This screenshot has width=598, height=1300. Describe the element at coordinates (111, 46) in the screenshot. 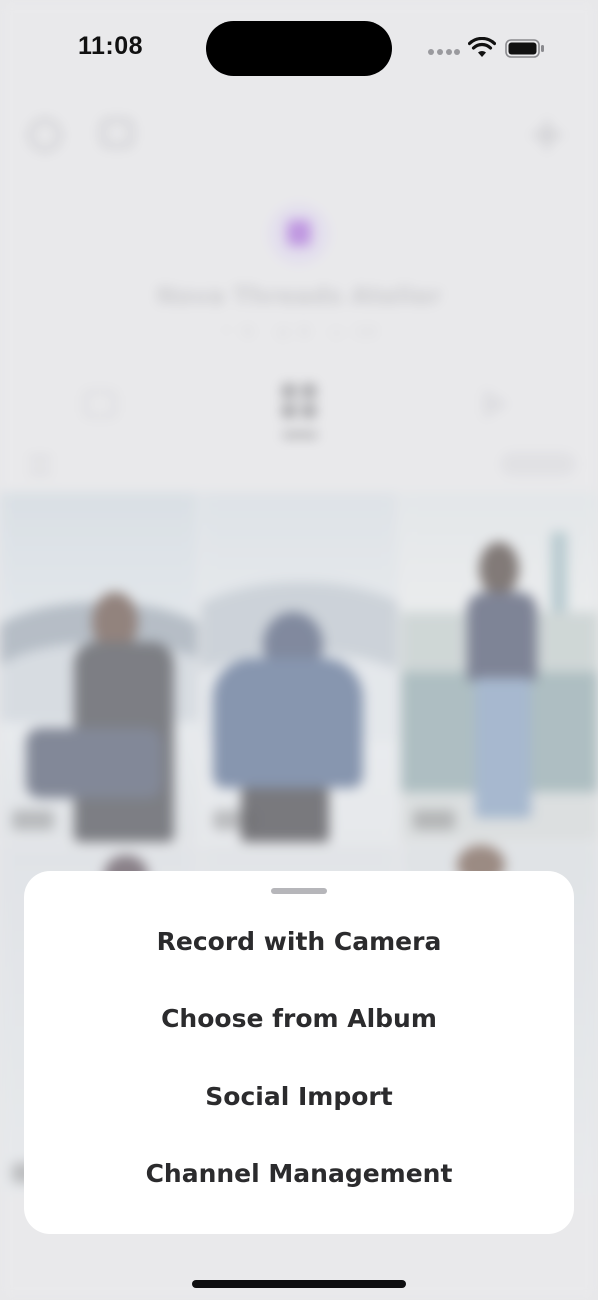

I see `status-time: 11:08` at that location.